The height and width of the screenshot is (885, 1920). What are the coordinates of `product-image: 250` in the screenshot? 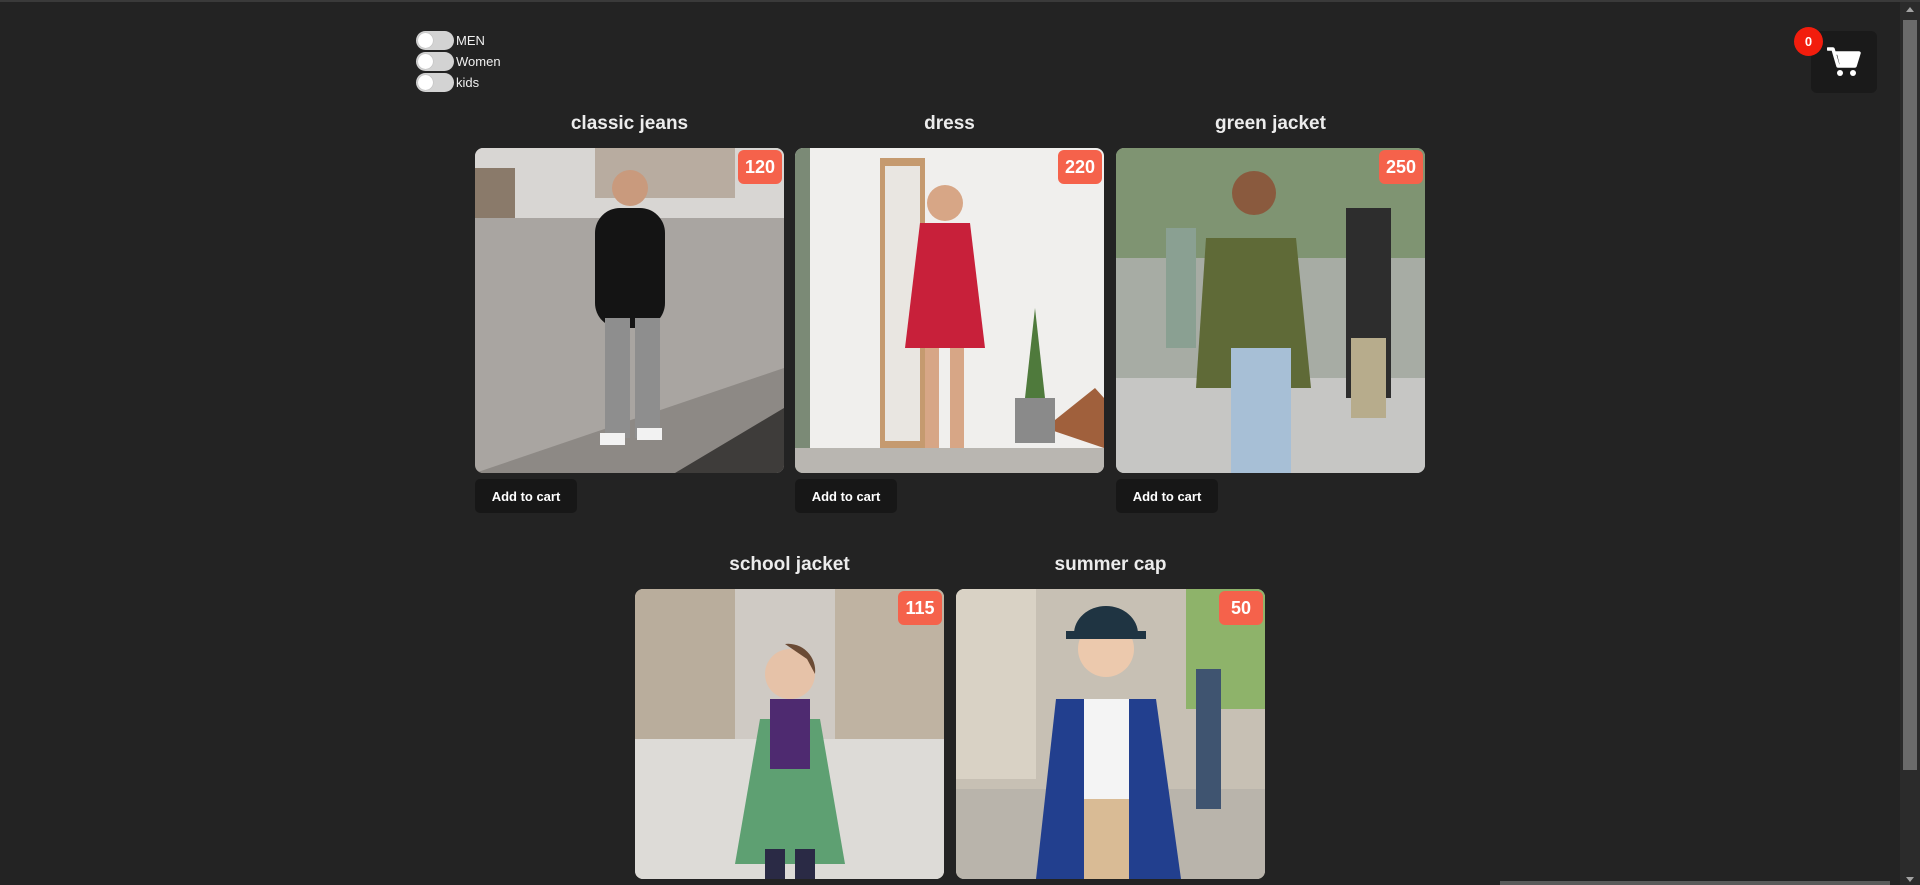 It's located at (1270, 310).